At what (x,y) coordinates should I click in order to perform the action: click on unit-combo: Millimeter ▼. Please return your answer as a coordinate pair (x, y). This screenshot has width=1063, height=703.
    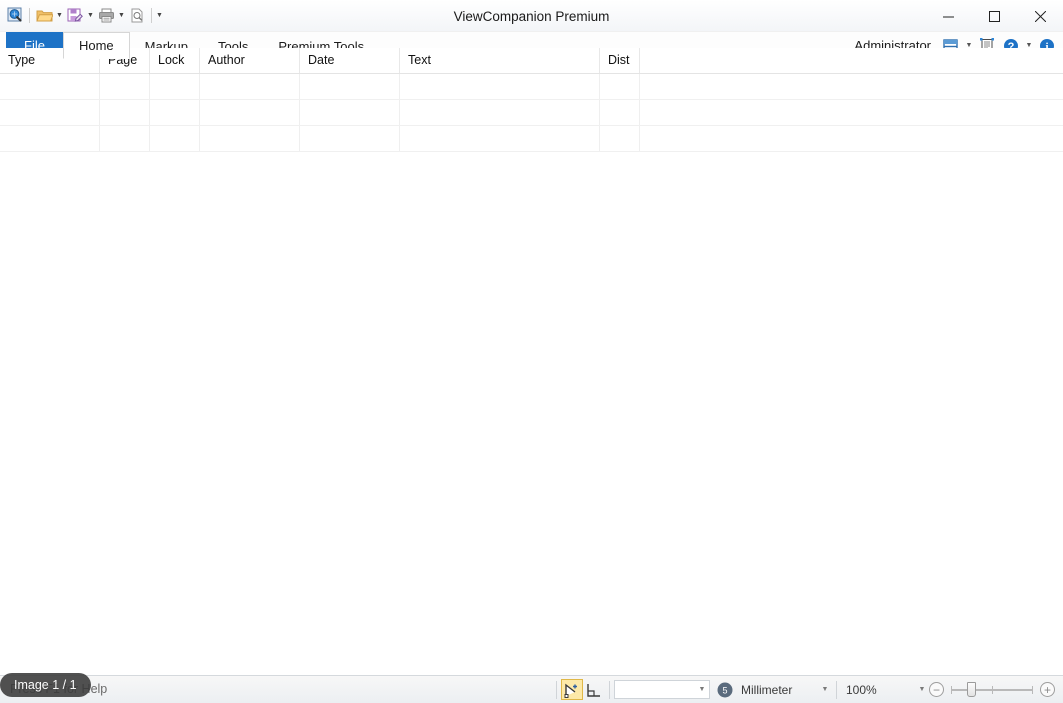
    Looking at the image, I should click on (784, 689).